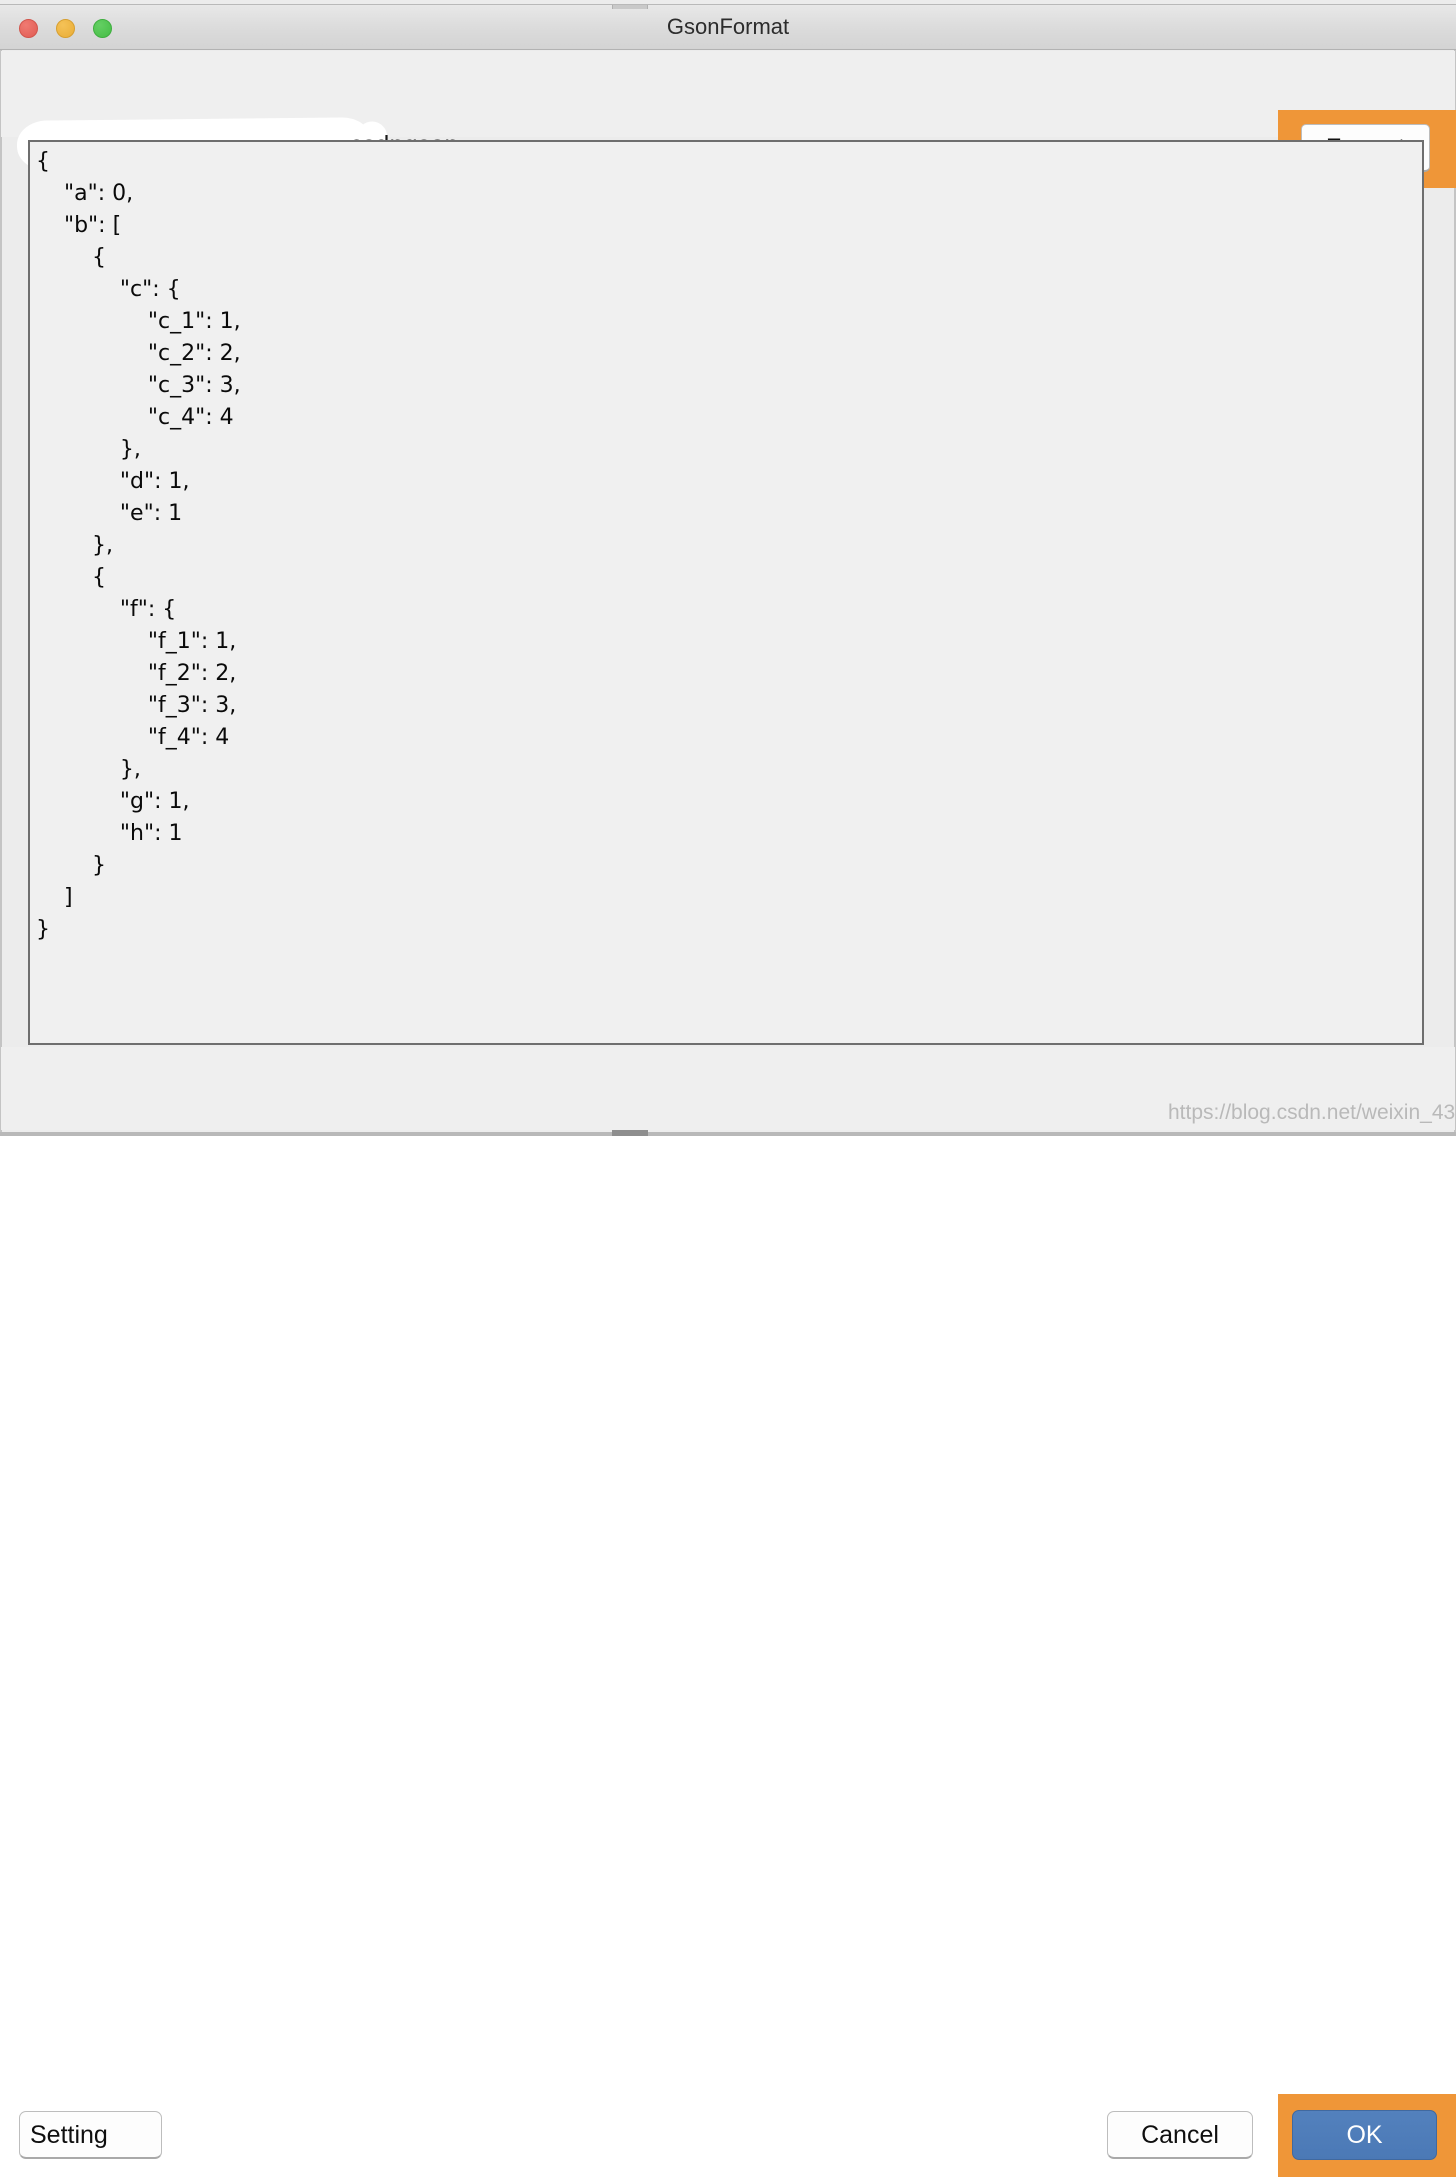 This screenshot has width=1456, height=2177. Describe the element at coordinates (90, 2135) in the screenshot. I see `setting-button: Setting` at that location.